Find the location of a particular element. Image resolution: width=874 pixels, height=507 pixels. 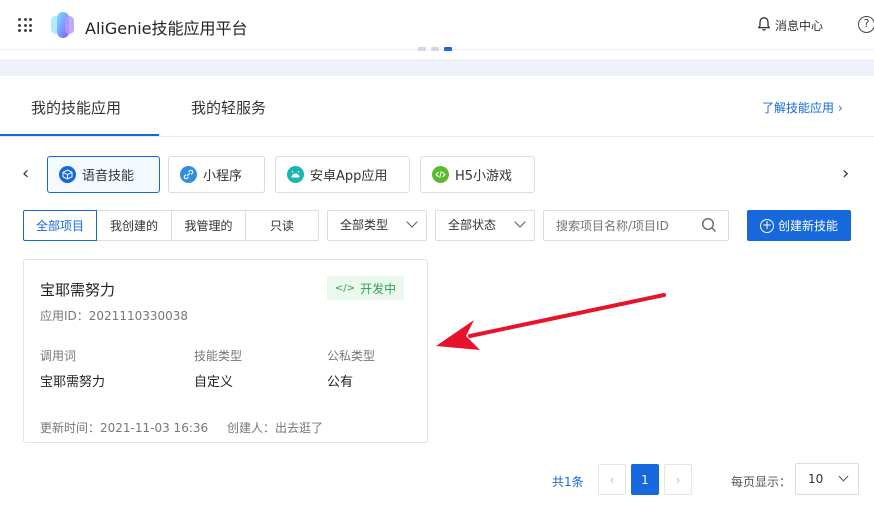

category-label: 安卓App应用 is located at coordinates (349, 176).